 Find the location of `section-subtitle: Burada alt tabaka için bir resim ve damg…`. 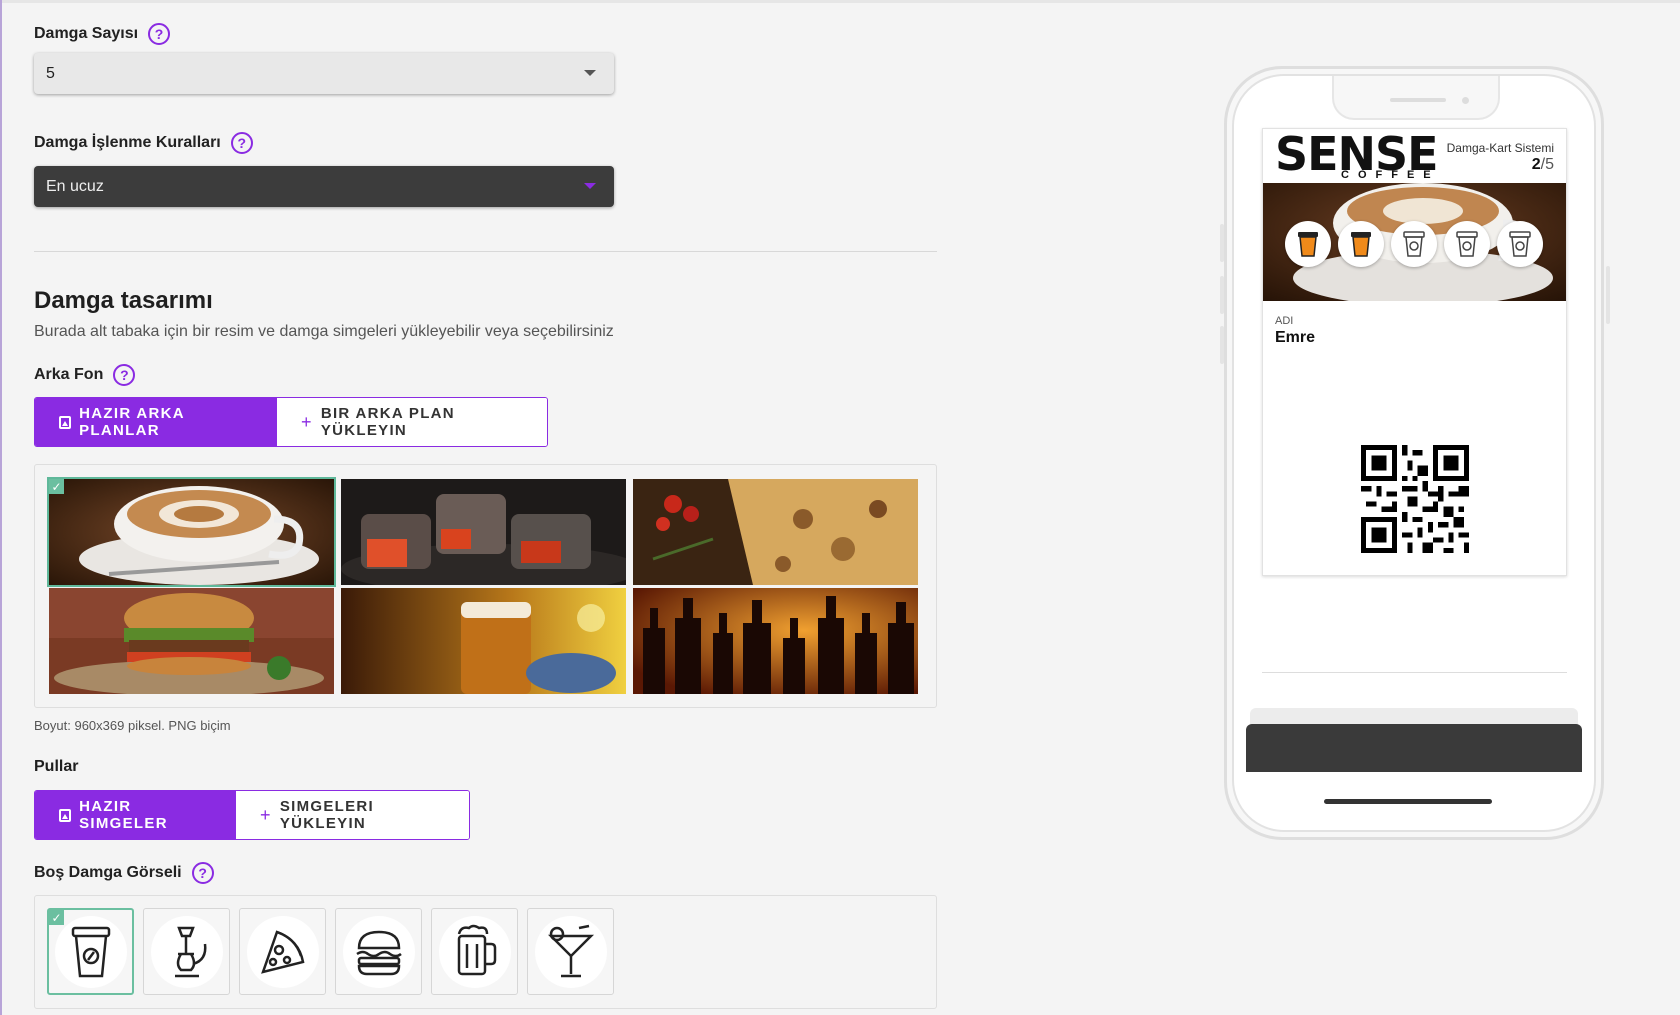

section-subtitle: Burada alt tabaka için bir resim ve damg… is located at coordinates (324, 331).